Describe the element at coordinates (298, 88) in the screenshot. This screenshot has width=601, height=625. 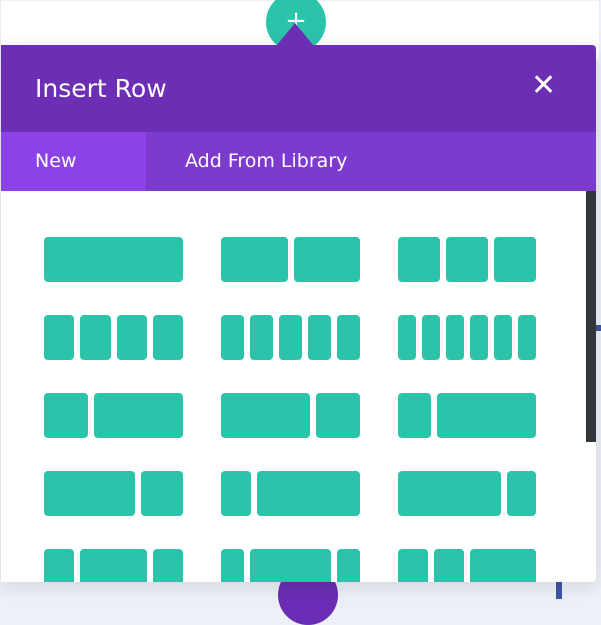
I see `dialog-header: Insert Row ✕` at that location.